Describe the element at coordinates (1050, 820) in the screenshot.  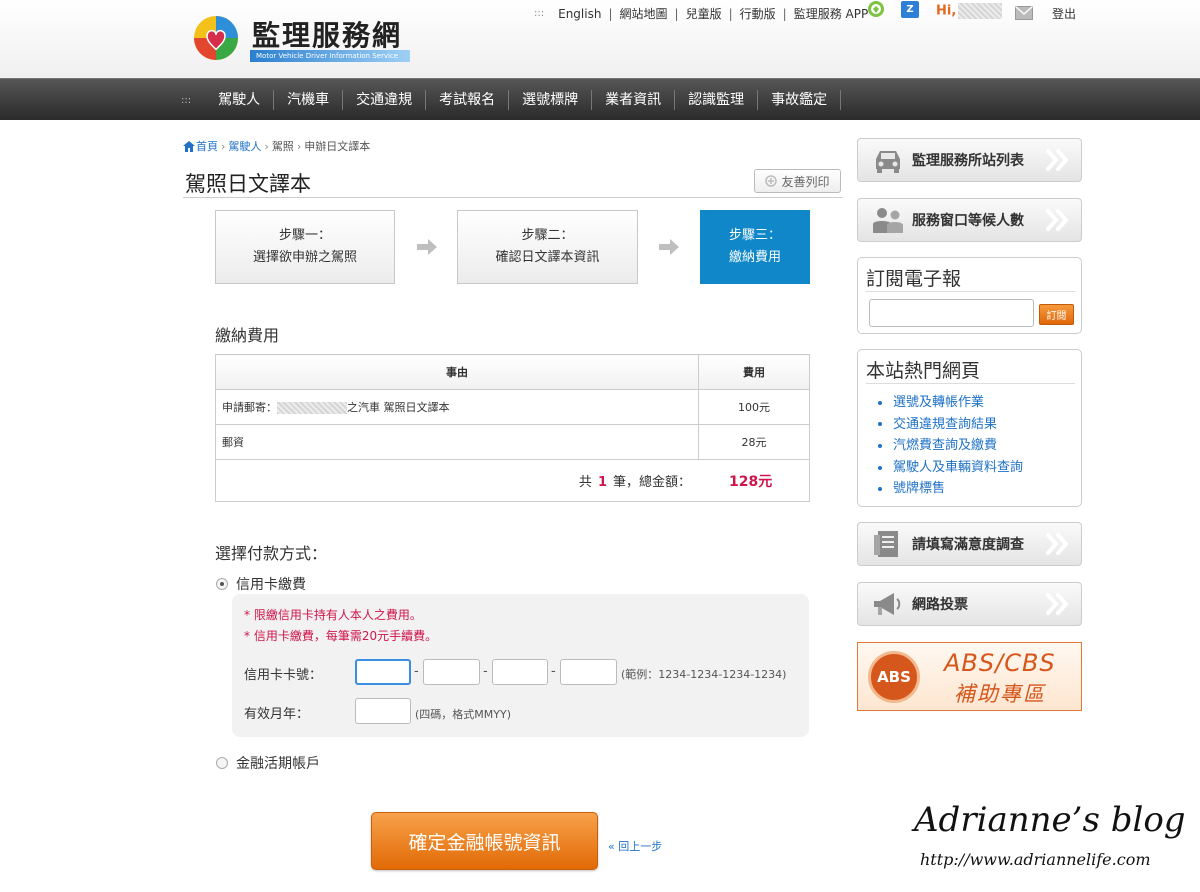
I see `watermark-title: Adrianne’s blog` at that location.